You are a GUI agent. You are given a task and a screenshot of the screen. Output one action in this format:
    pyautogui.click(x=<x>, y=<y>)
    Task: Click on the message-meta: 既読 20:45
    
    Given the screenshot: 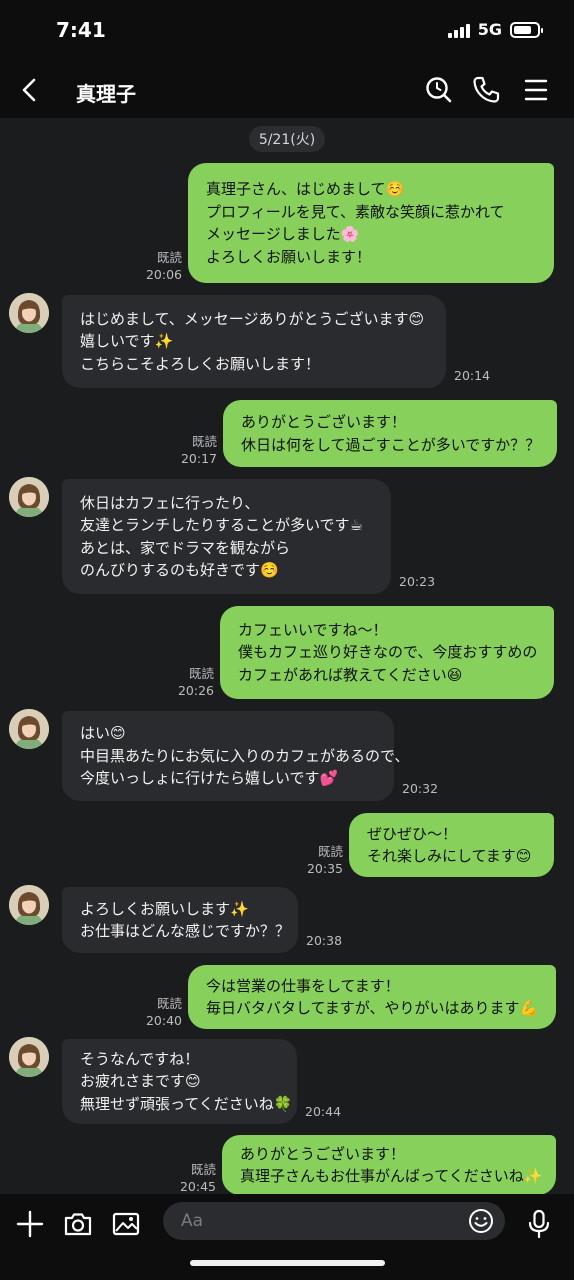 What is the action you would take?
    pyautogui.click(x=198, y=1178)
    